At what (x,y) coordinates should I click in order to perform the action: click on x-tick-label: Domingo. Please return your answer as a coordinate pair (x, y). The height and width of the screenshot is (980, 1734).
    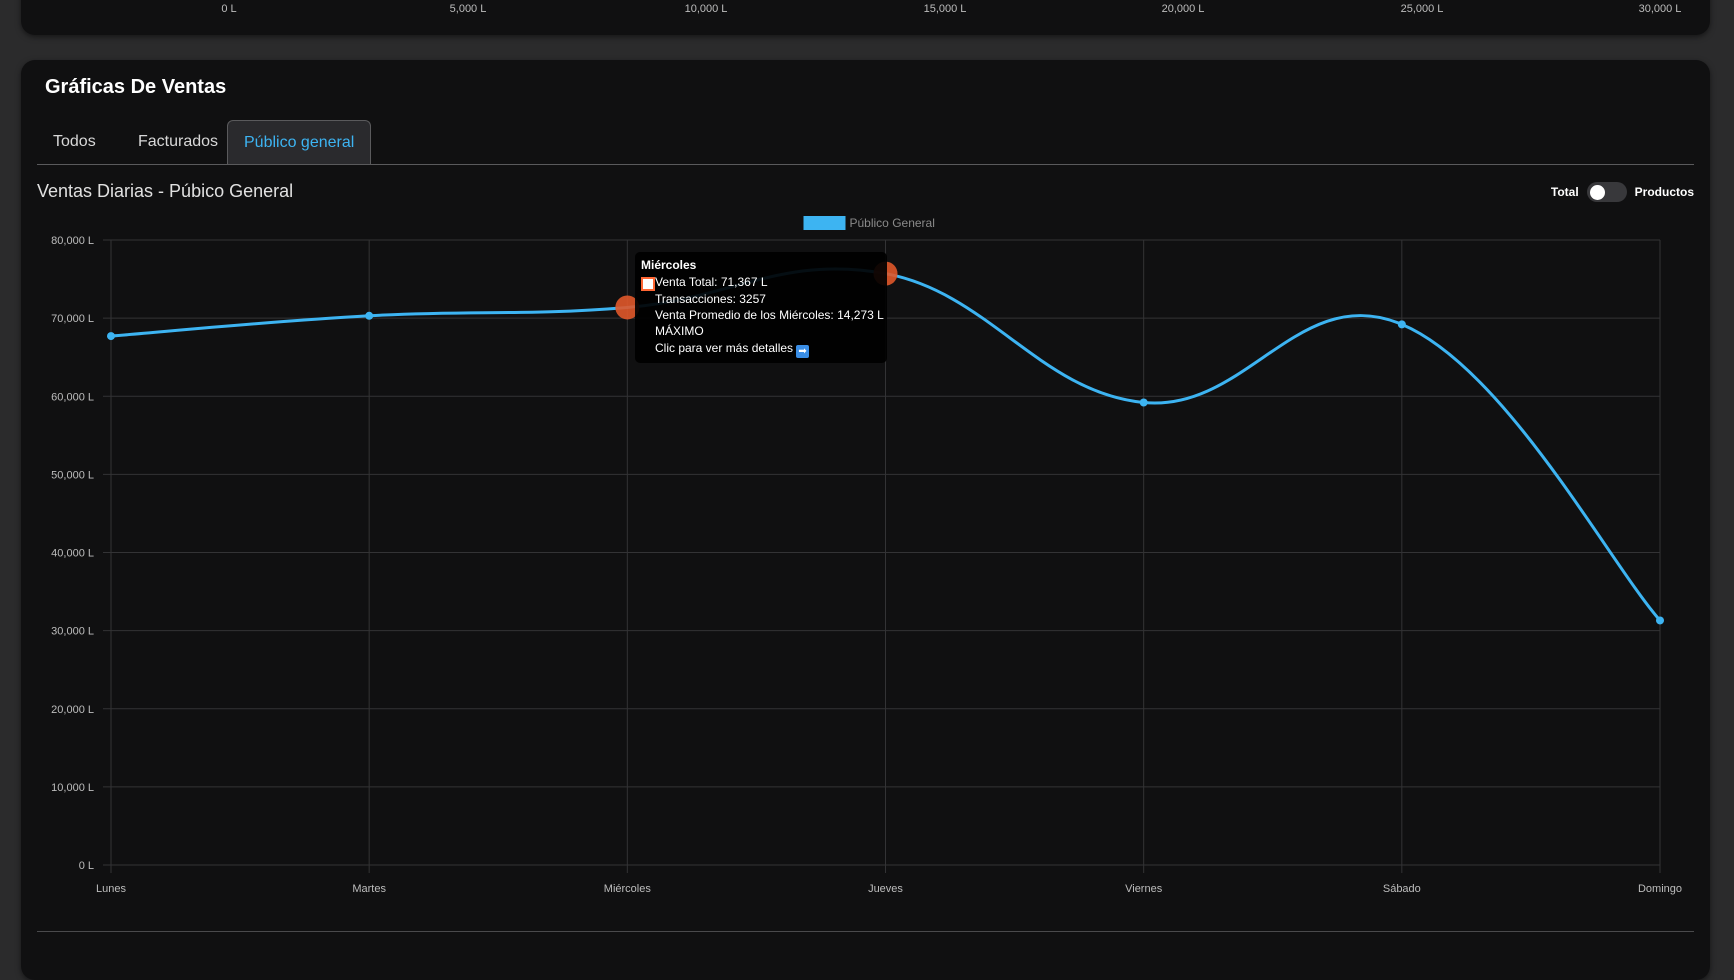
    Looking at the image, I should click on (1660, 889).